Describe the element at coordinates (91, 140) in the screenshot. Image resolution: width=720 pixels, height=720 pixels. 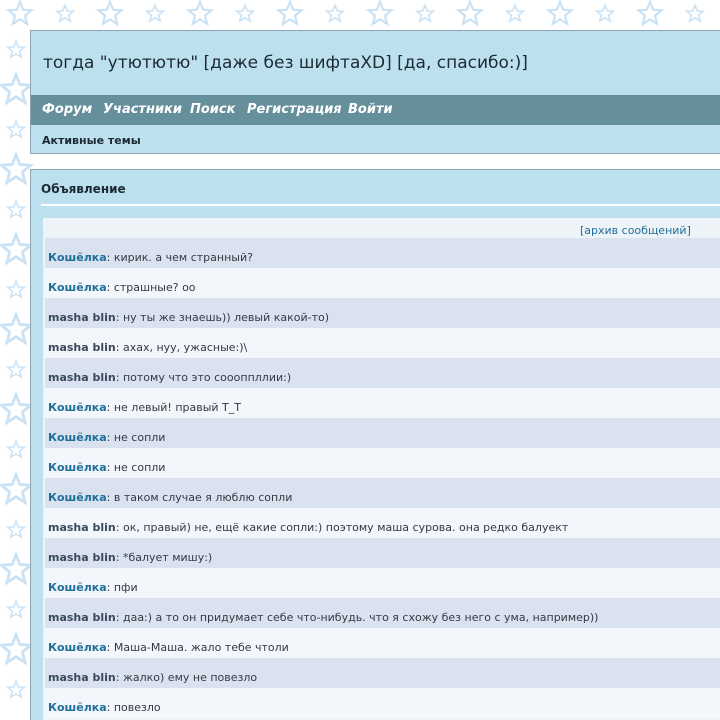
I see `active-topics-link: Активные темы` at that location.